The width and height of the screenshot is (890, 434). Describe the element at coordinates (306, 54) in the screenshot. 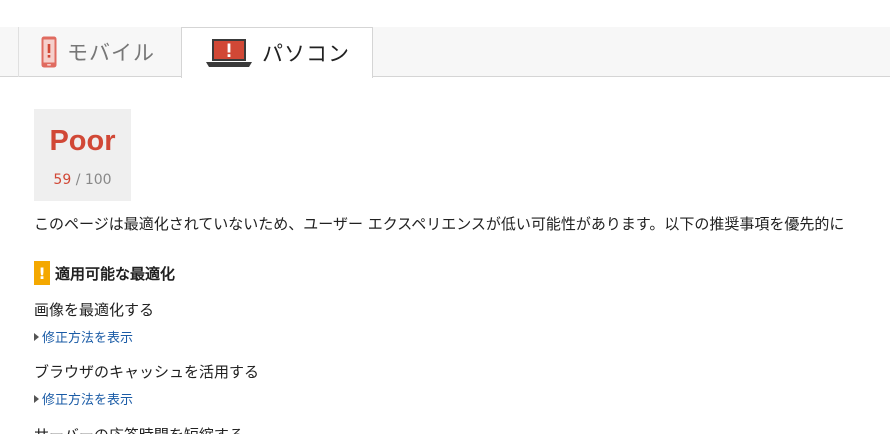

I see `tab-desktop-label: パソコン` at that location.